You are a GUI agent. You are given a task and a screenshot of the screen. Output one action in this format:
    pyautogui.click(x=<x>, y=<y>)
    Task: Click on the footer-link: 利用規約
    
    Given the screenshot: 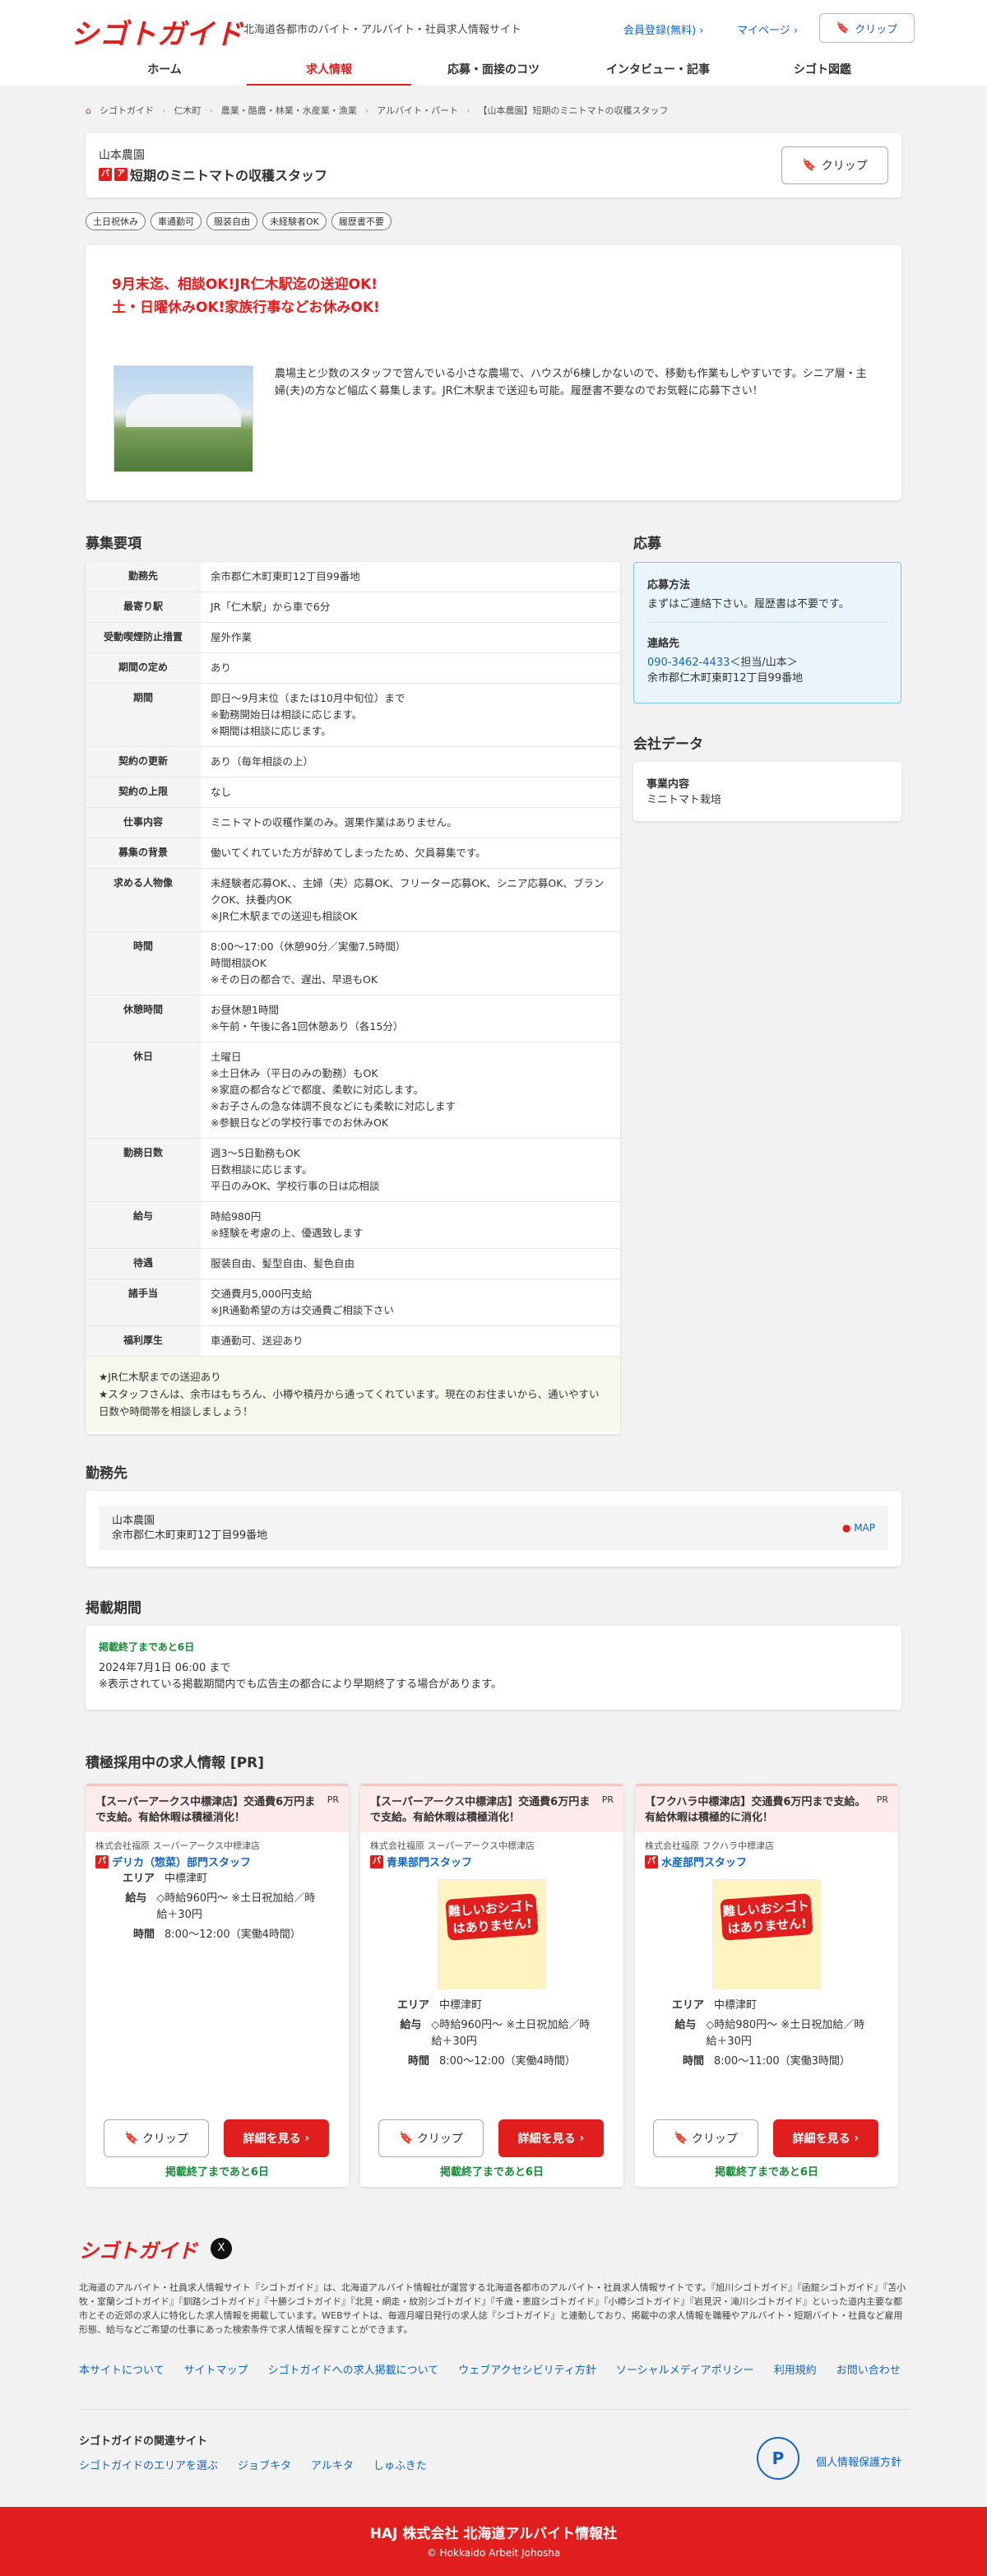 What is the action you would take?
    pyautogui.click(x=795, y=2369)
    